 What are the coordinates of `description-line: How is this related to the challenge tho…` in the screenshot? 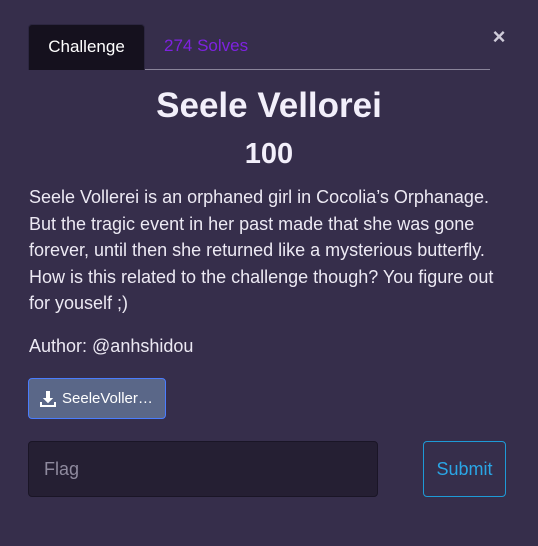 It's located at (261, 276).